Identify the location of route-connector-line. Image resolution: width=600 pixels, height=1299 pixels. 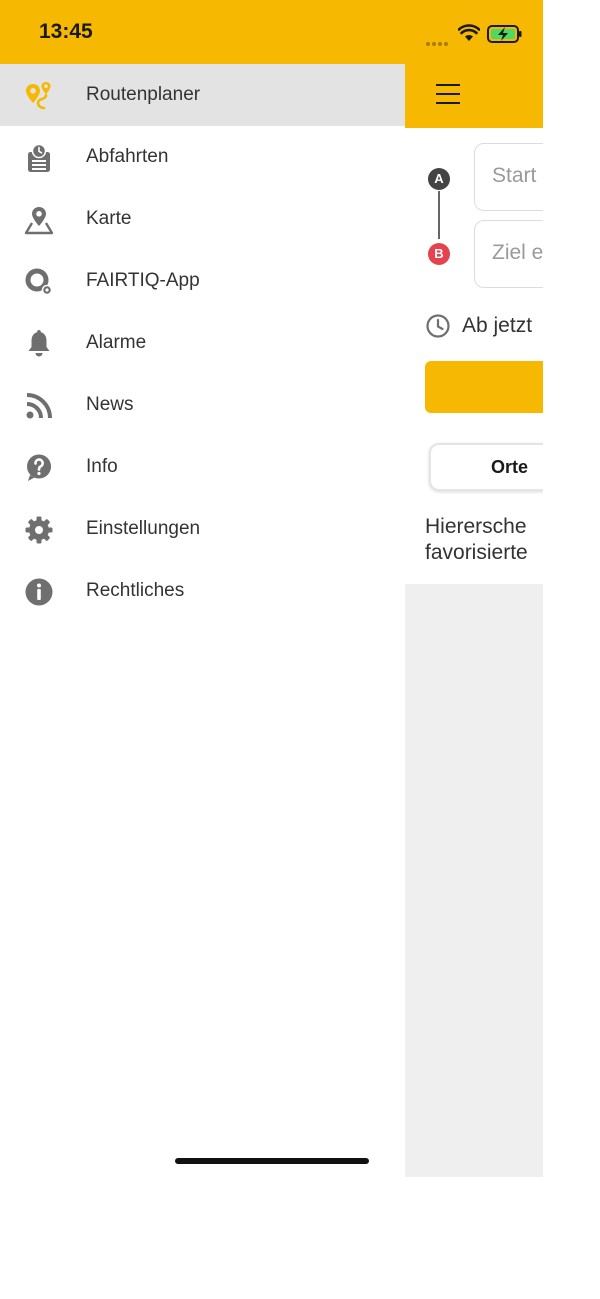
(439, 215).